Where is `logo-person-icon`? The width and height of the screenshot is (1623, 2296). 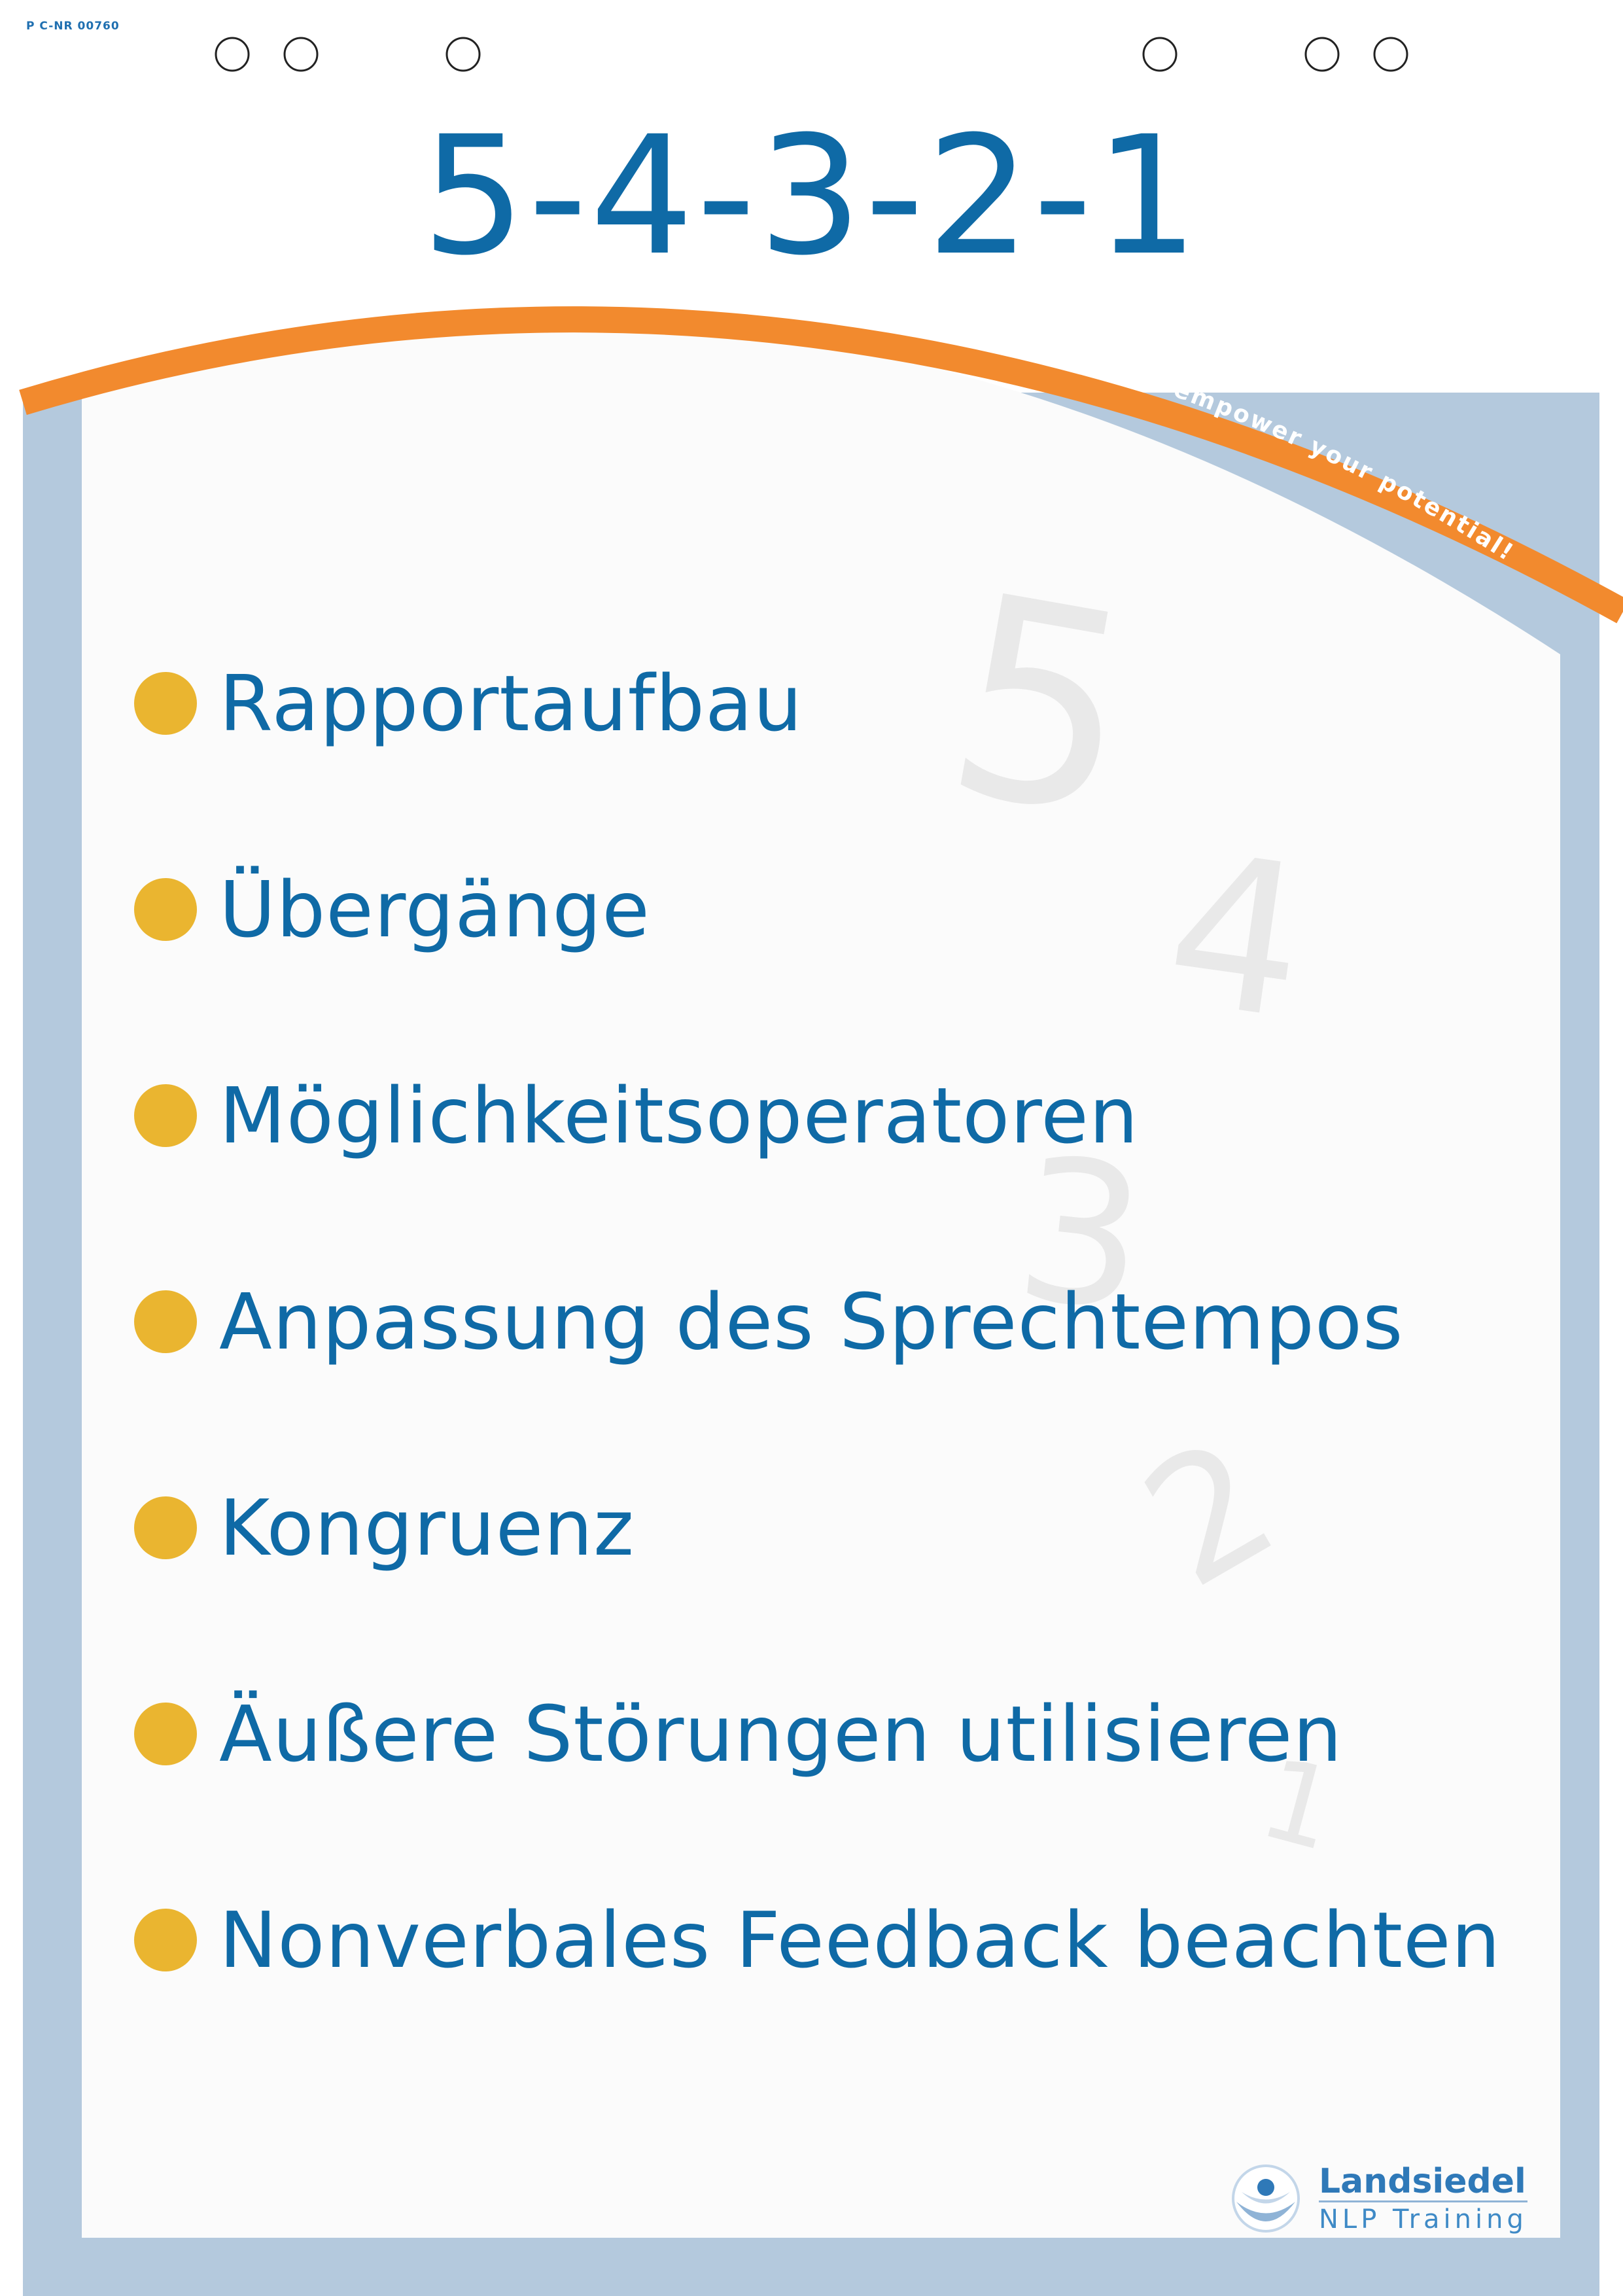
logo-person-icon is located at coordinates (1266, 2198).